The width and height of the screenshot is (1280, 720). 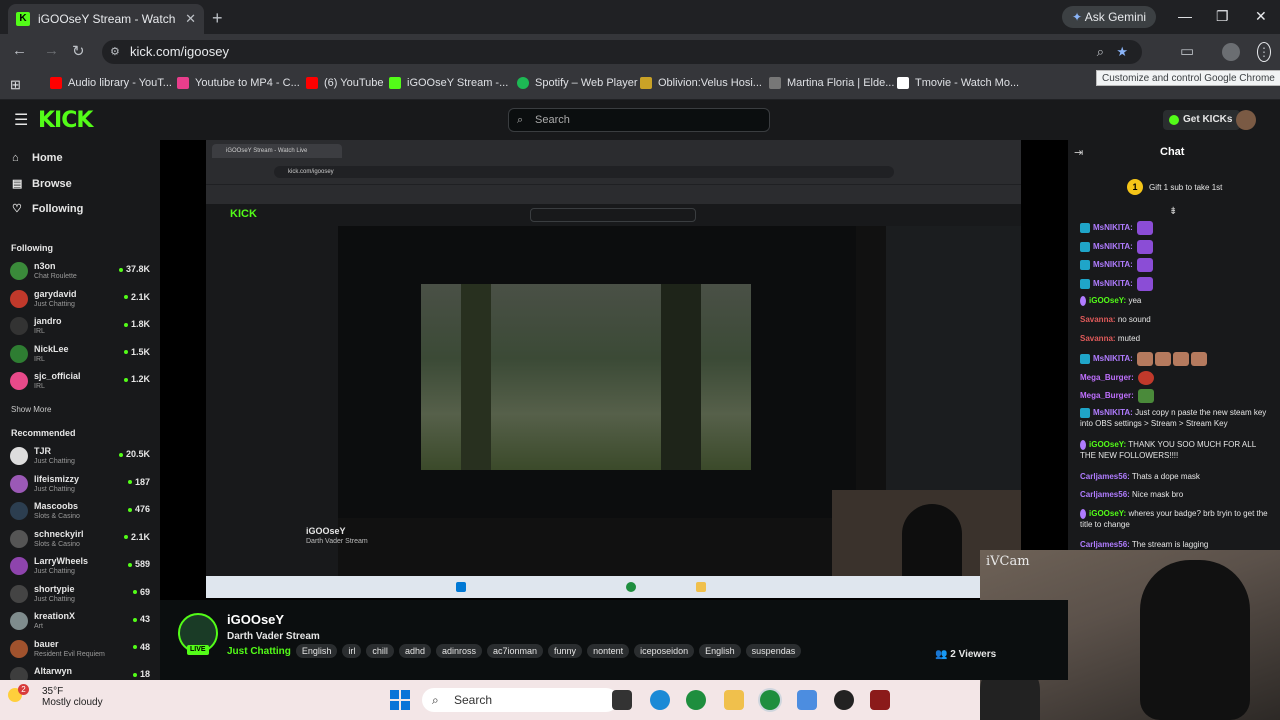 What do you see at coordinates (15, 85) in the screenshot?
I see `apps-grid-icon: ⊞` at bounding box center [15, 85].